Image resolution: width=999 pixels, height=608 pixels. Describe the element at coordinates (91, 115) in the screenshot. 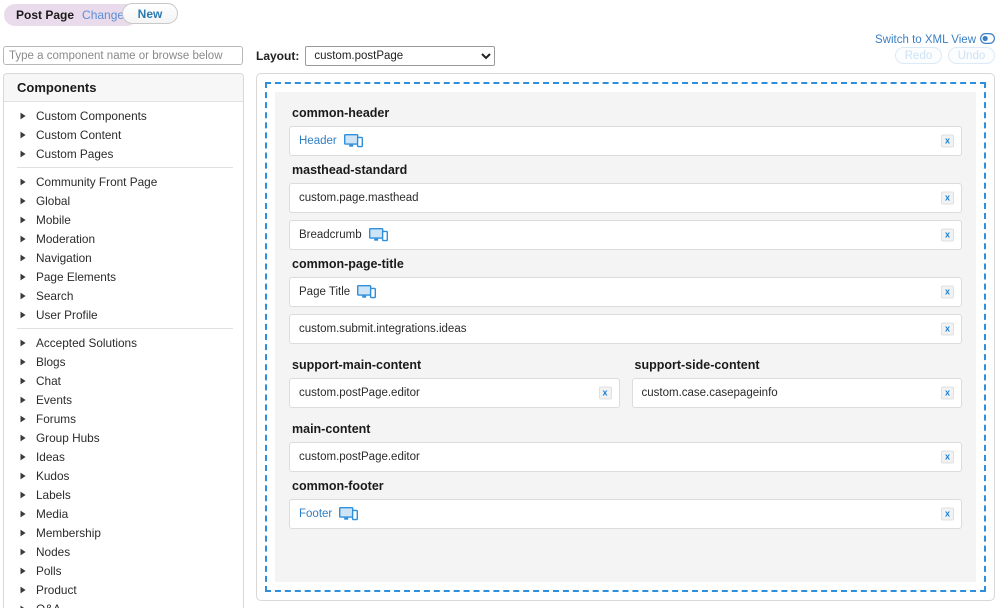

I see `sidebar-item-label: Custom Components` at that location.